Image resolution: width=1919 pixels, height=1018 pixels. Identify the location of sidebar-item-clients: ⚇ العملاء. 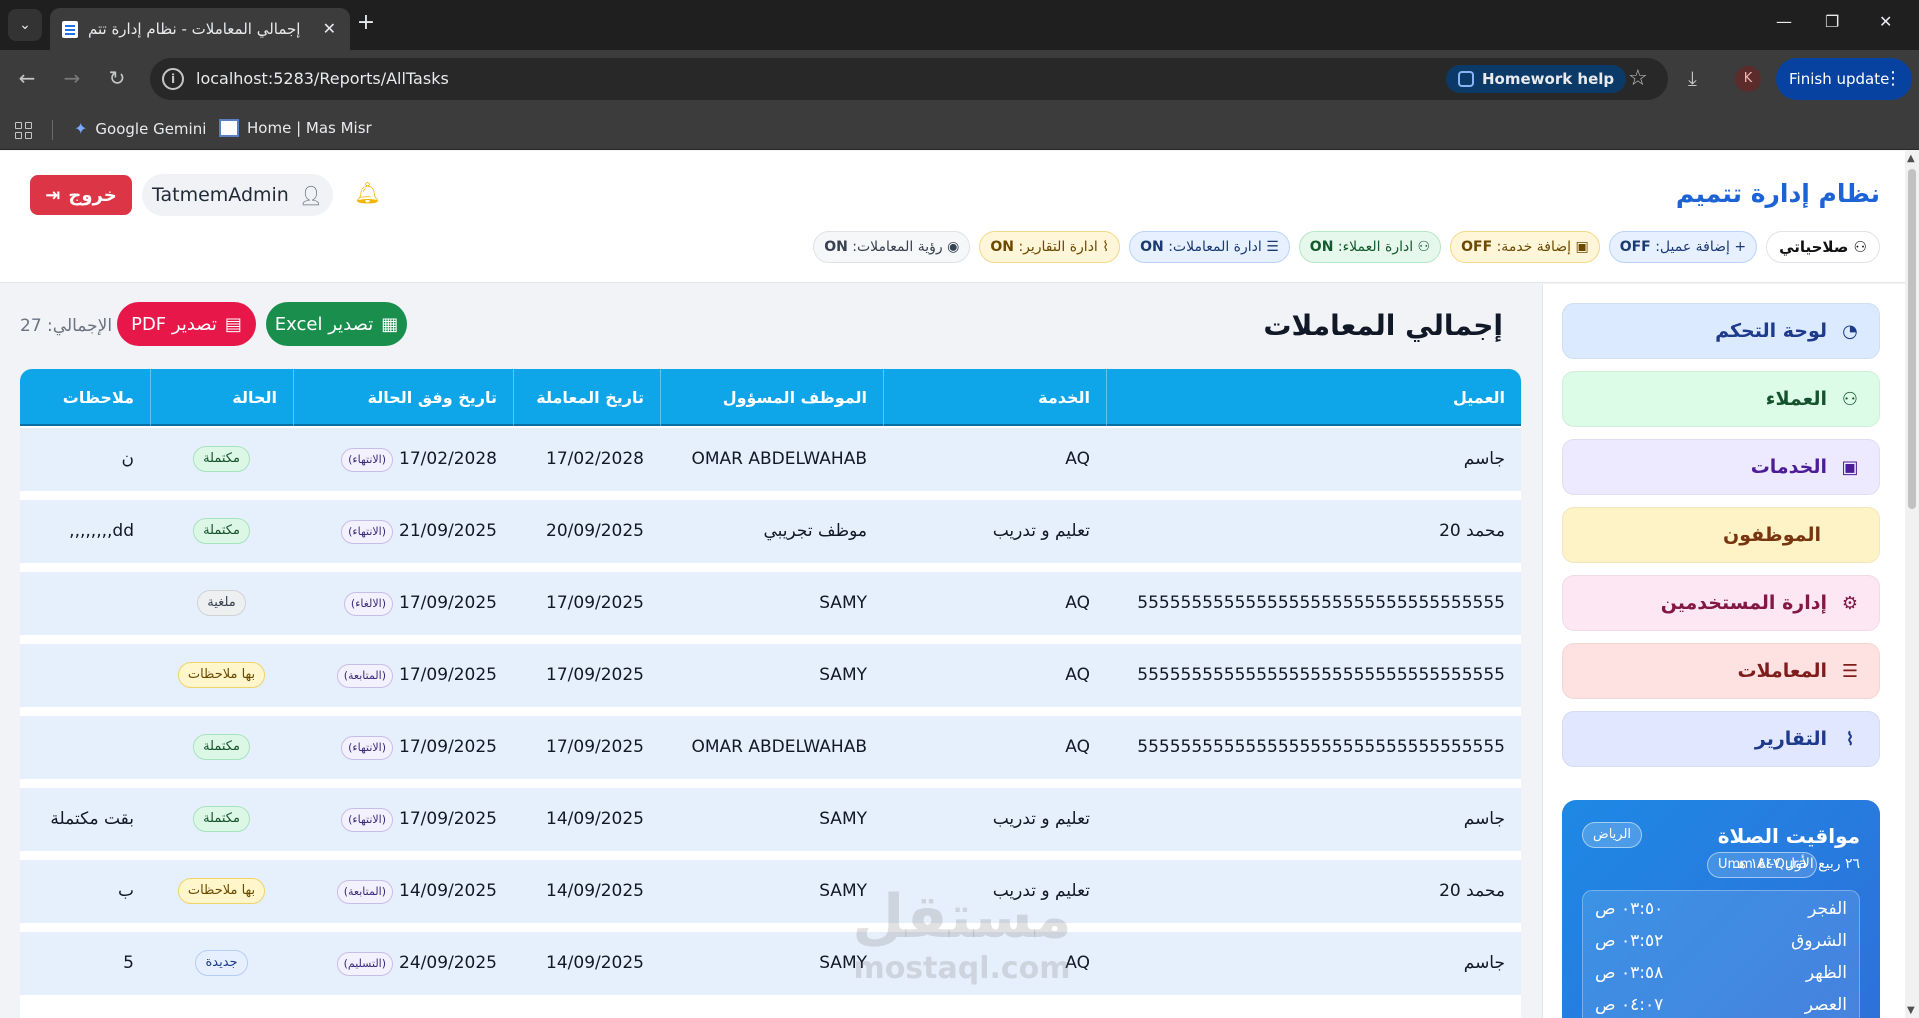
(1721, 399).